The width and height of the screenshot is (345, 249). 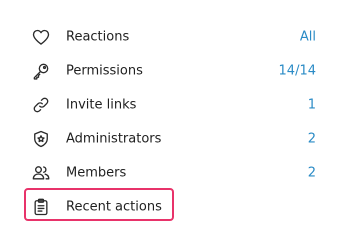 I want to click on menu-item-members: Members 2, so click(x=172, y=173).